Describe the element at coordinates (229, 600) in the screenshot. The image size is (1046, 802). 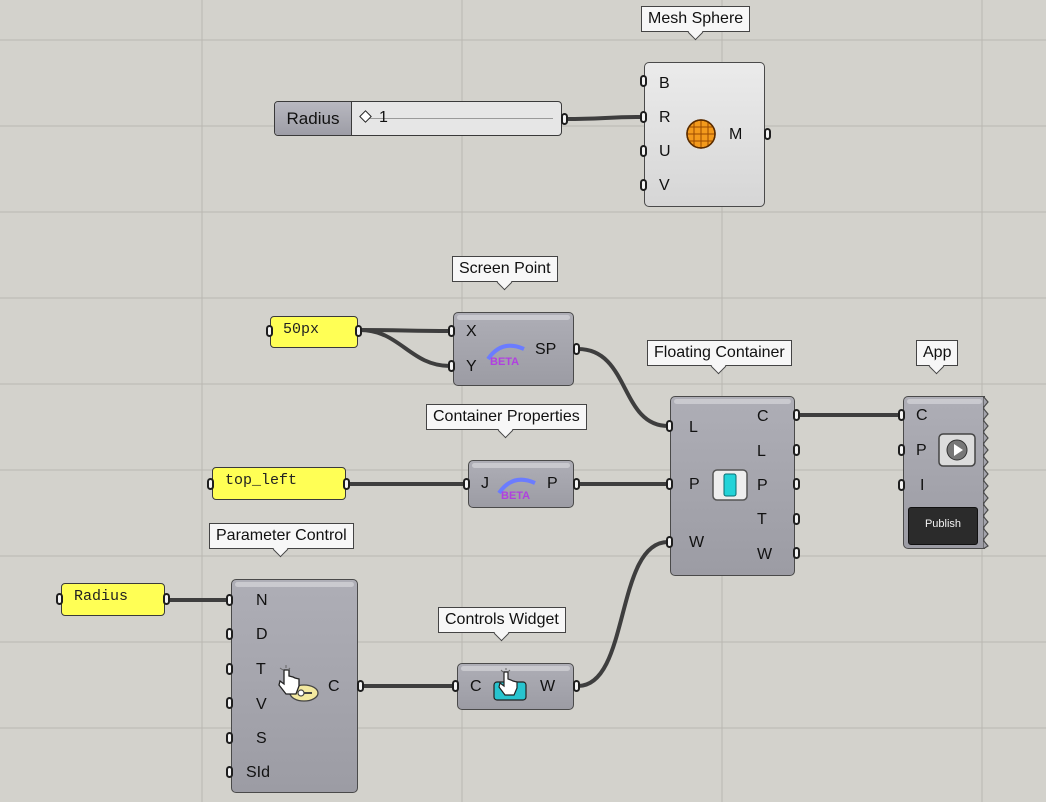
I see `grip-in-n` at that location.